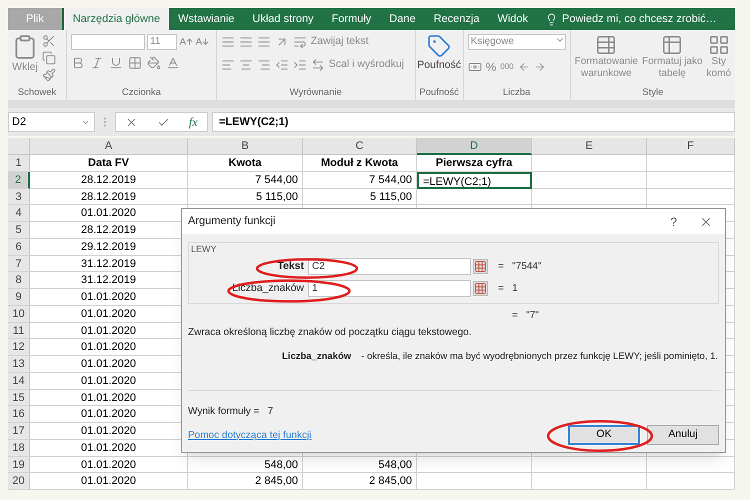 This screenshot has height=500, width=750. I want to click on row-header: 2, so click(19, 180).